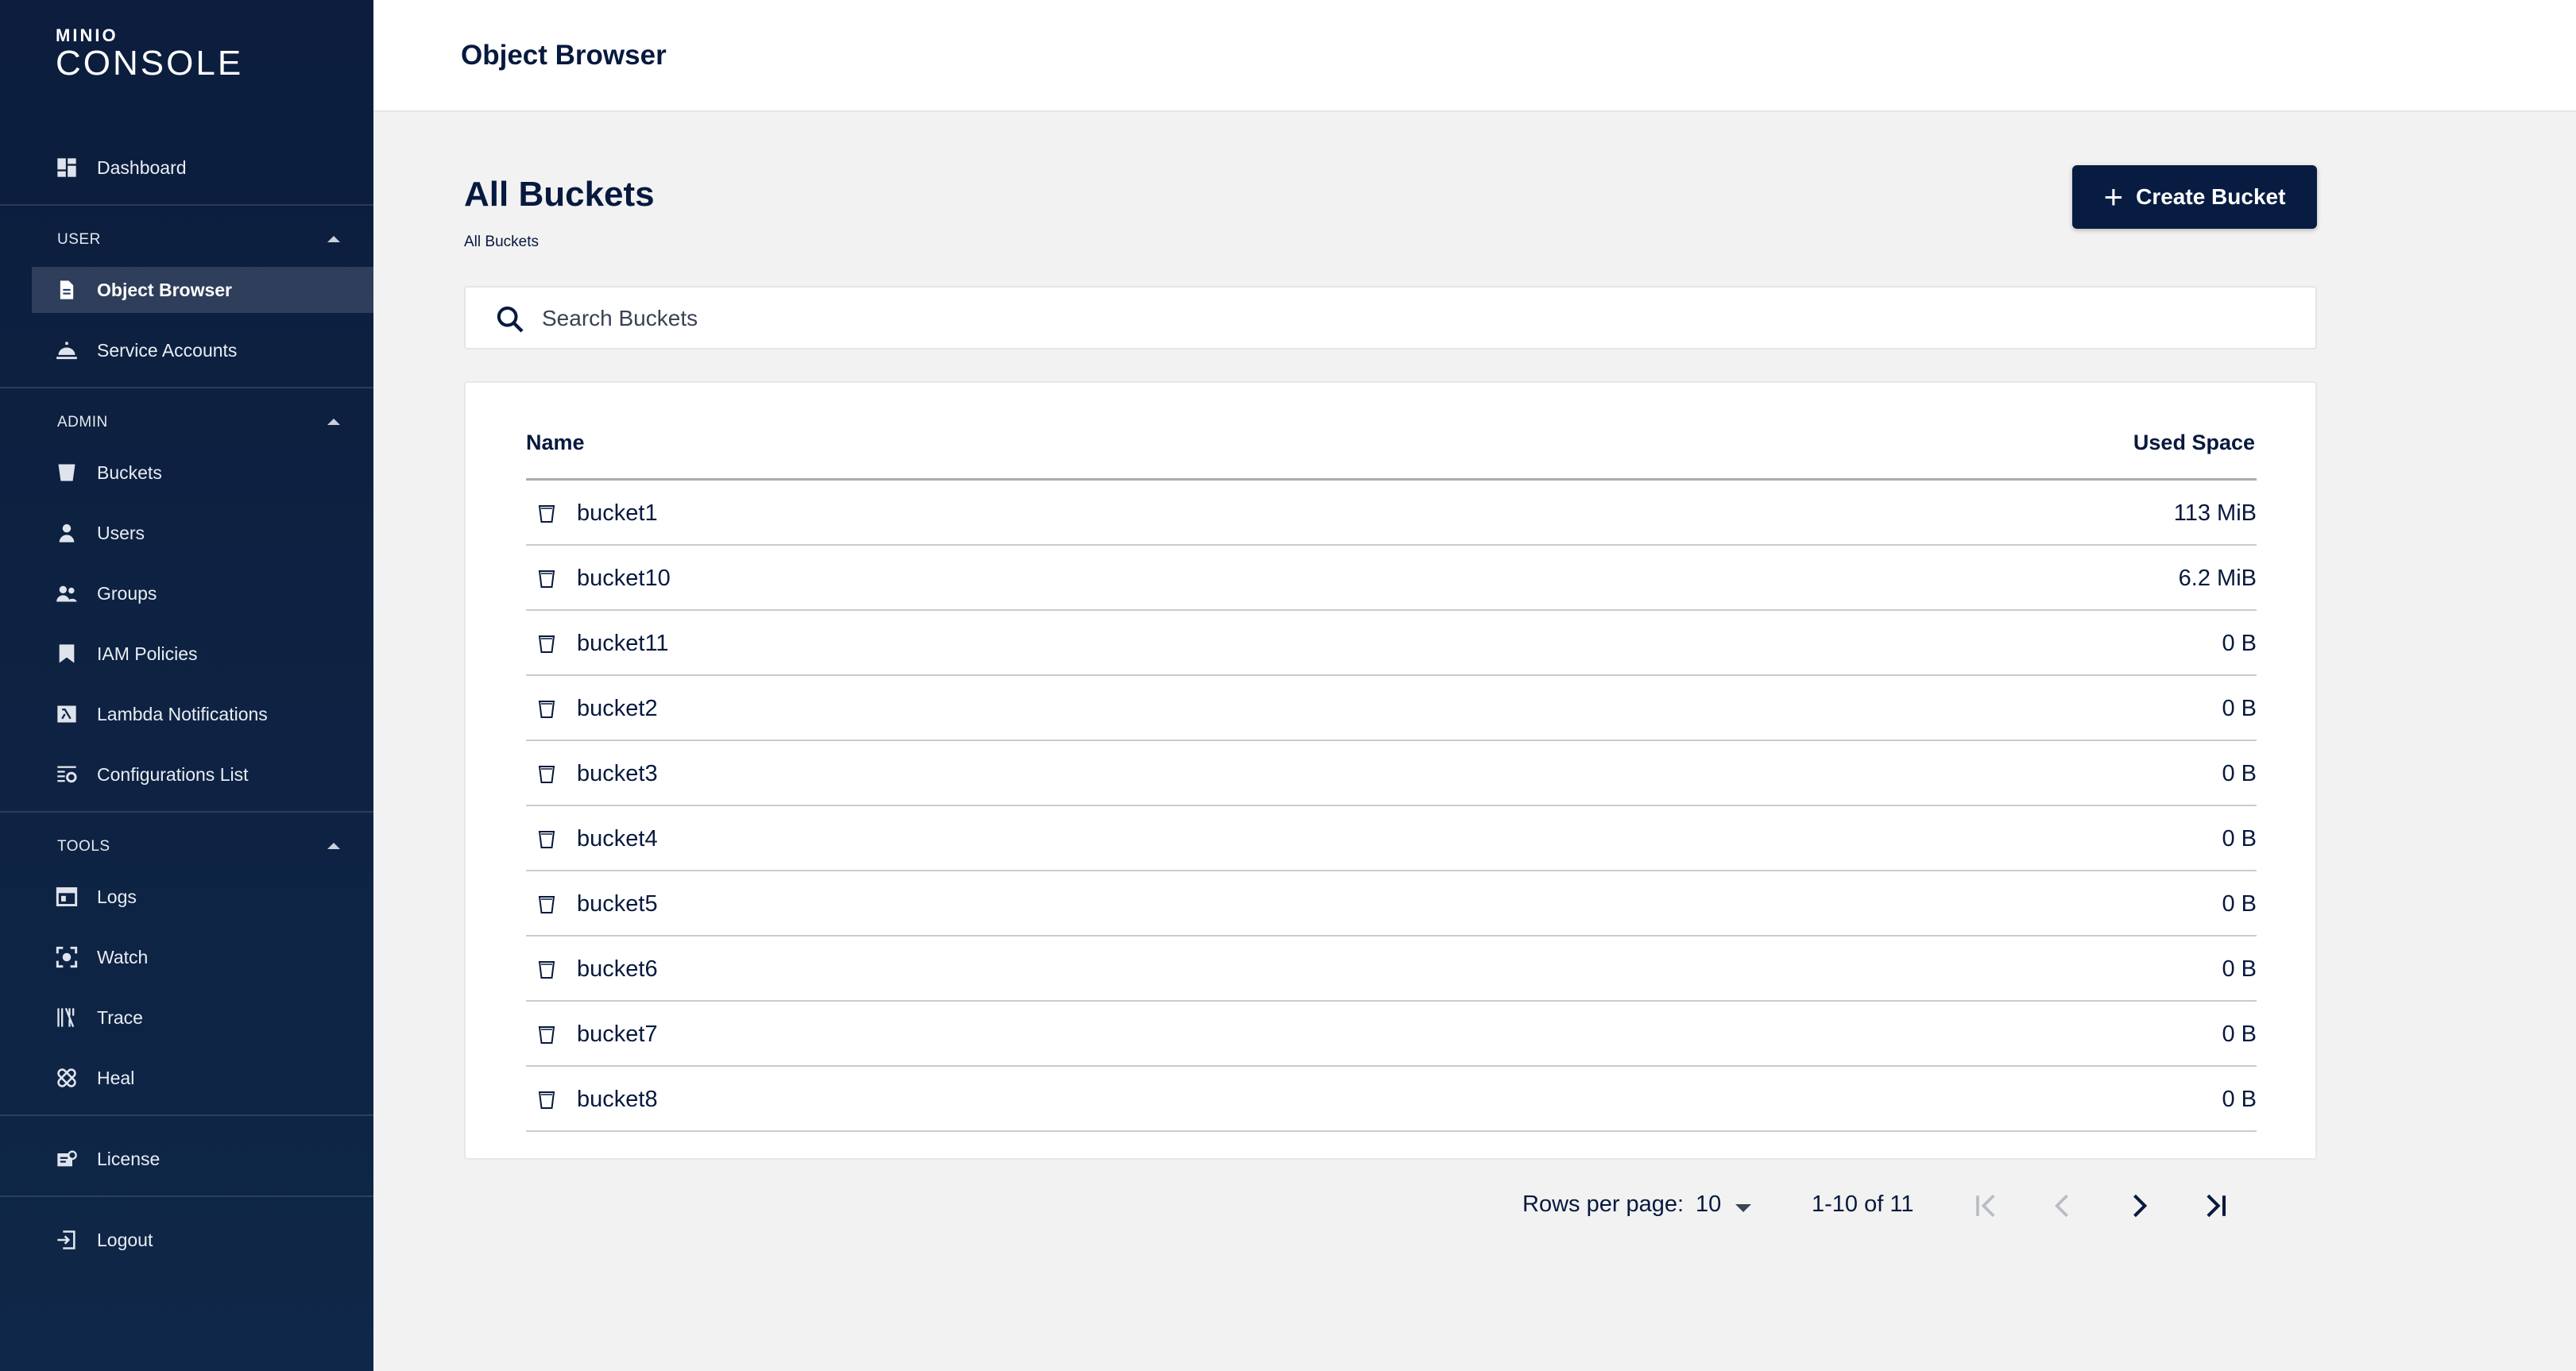 This screenshot has width=2576, height=1371. What do you see at coordinates (617, 1100) in the screenshot?
I see `bucket-name: bucket8` at bounding box center [617, 1100].